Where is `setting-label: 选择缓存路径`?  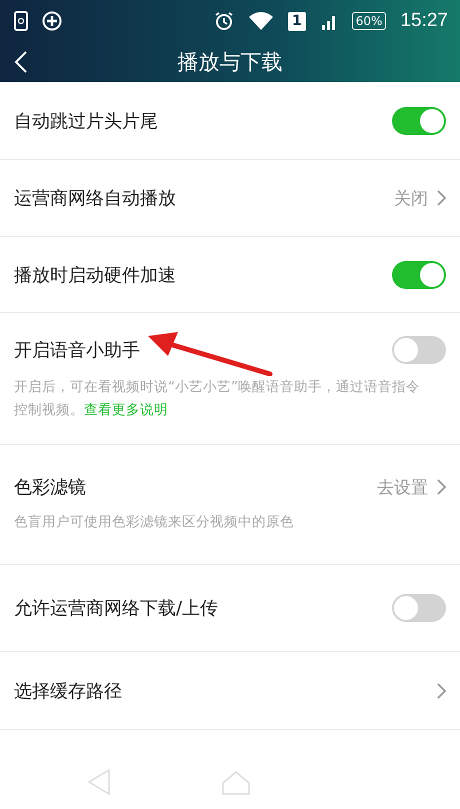 setting-label: 选择缓存路径 is located at coordinates (68, 691).